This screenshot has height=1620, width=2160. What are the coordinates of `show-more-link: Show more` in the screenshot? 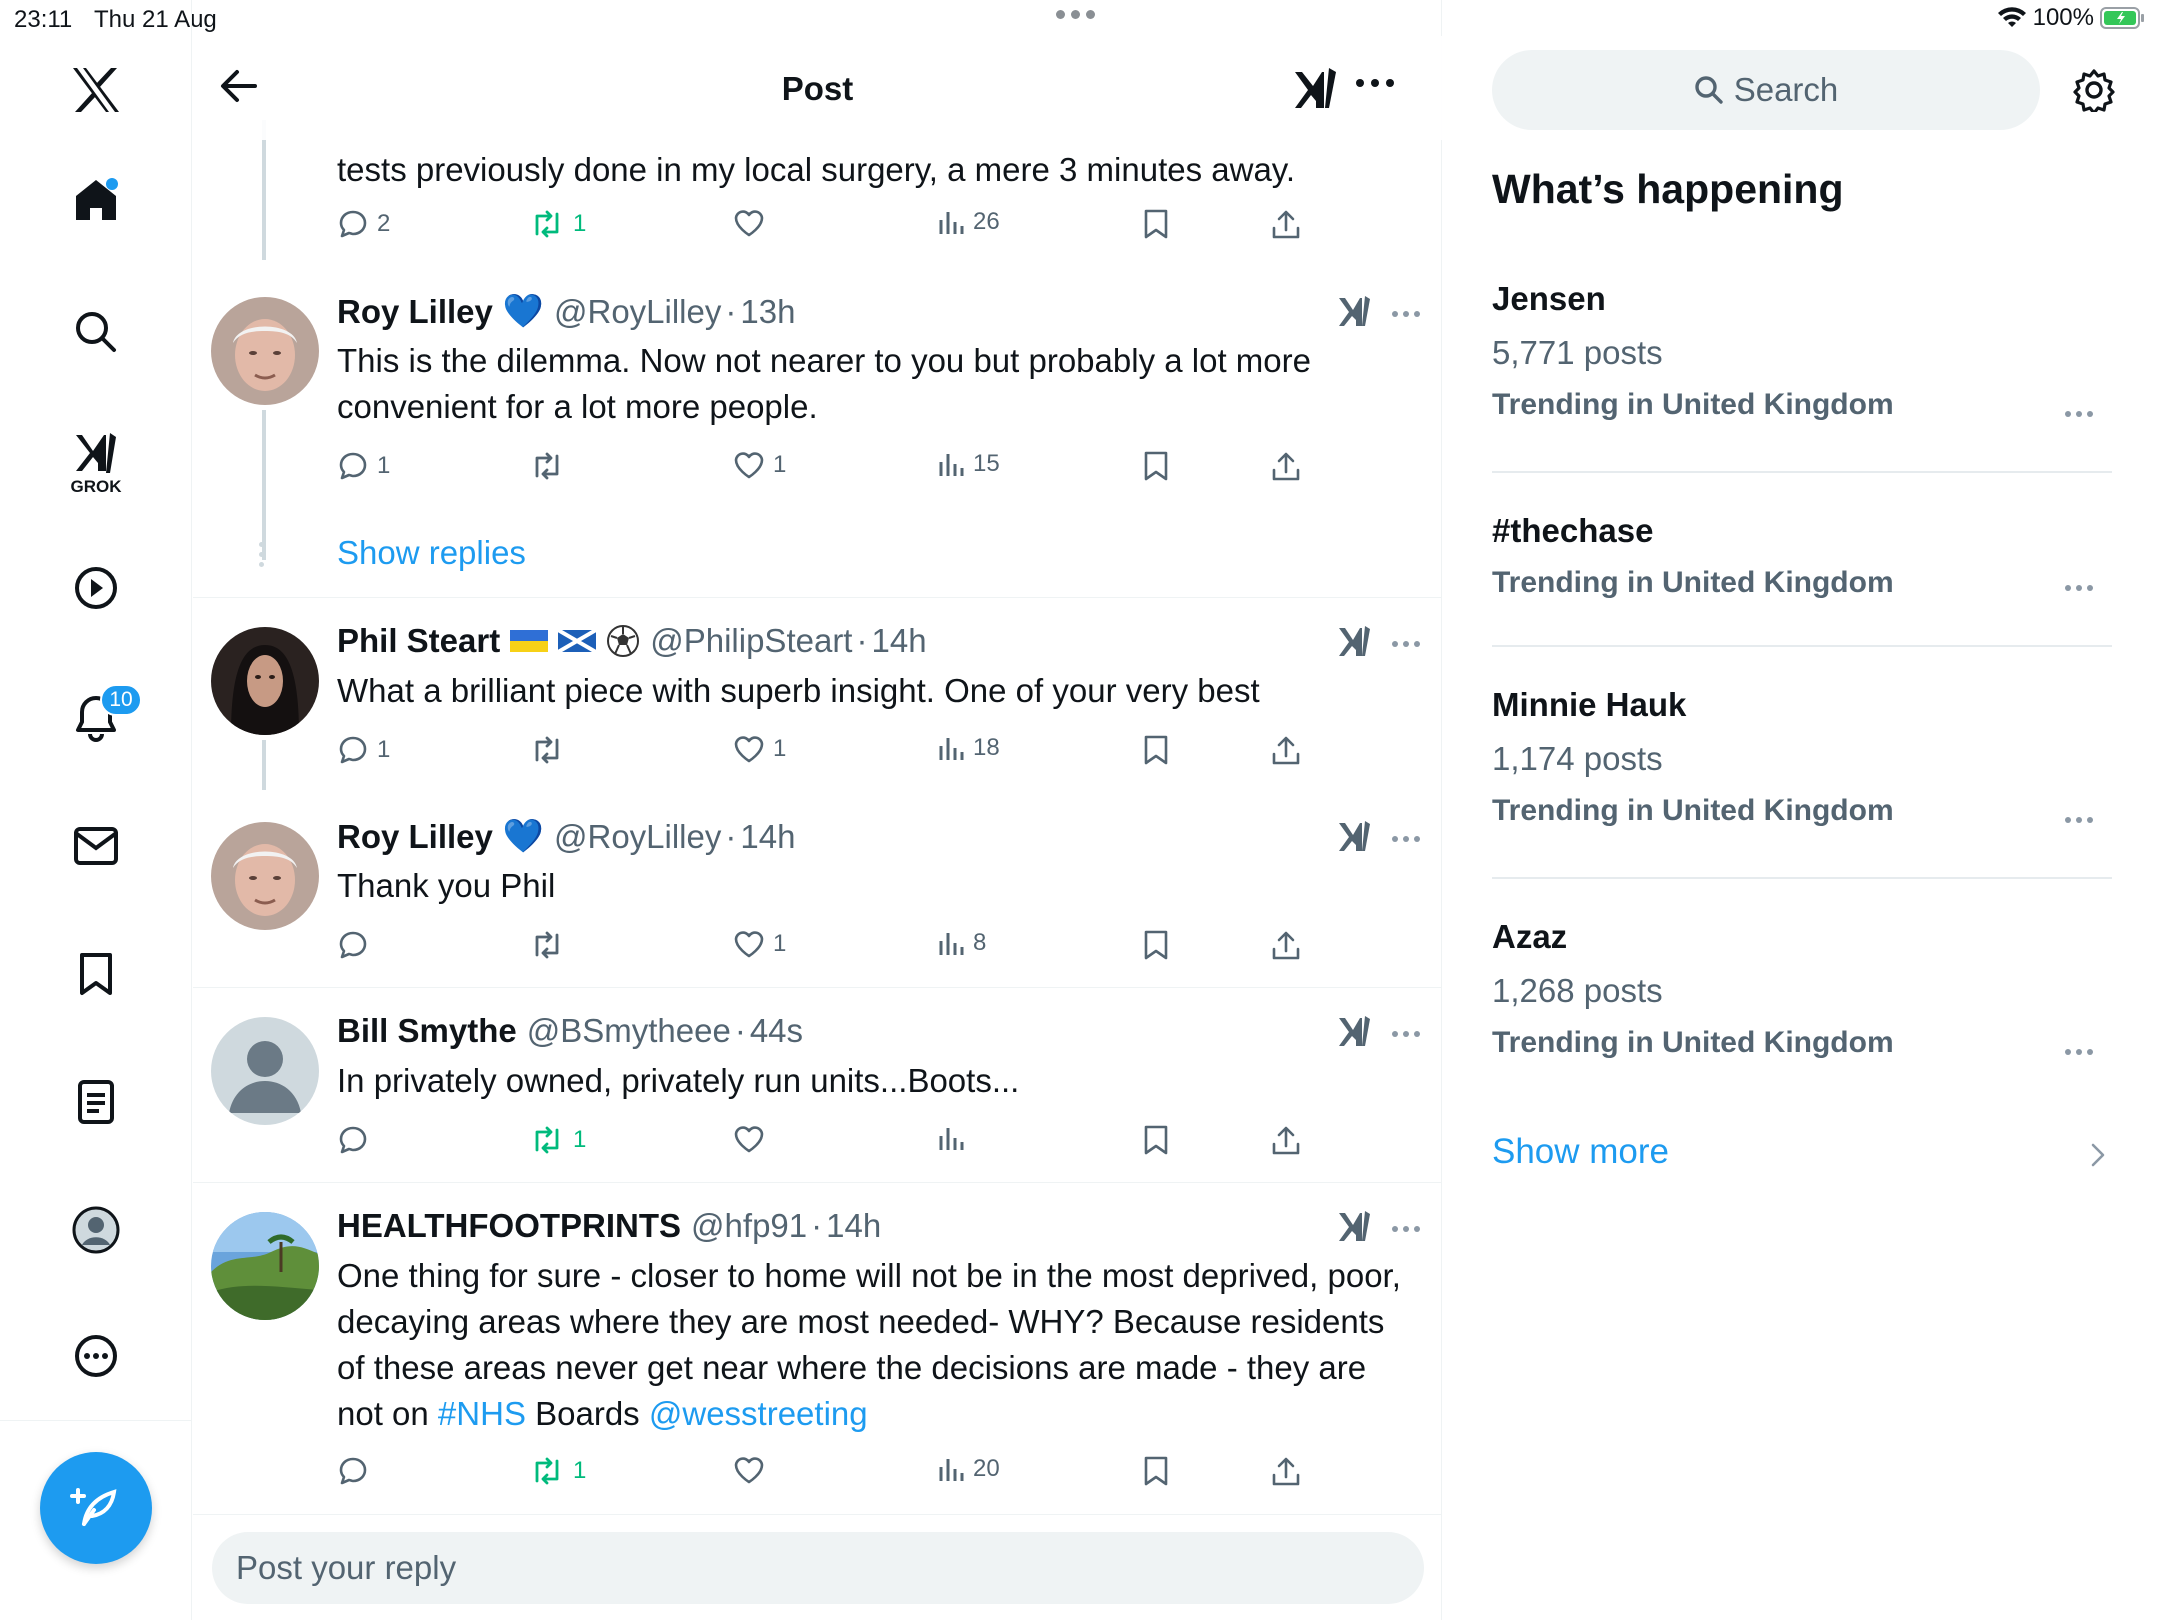 It's located at (1580, 1152).